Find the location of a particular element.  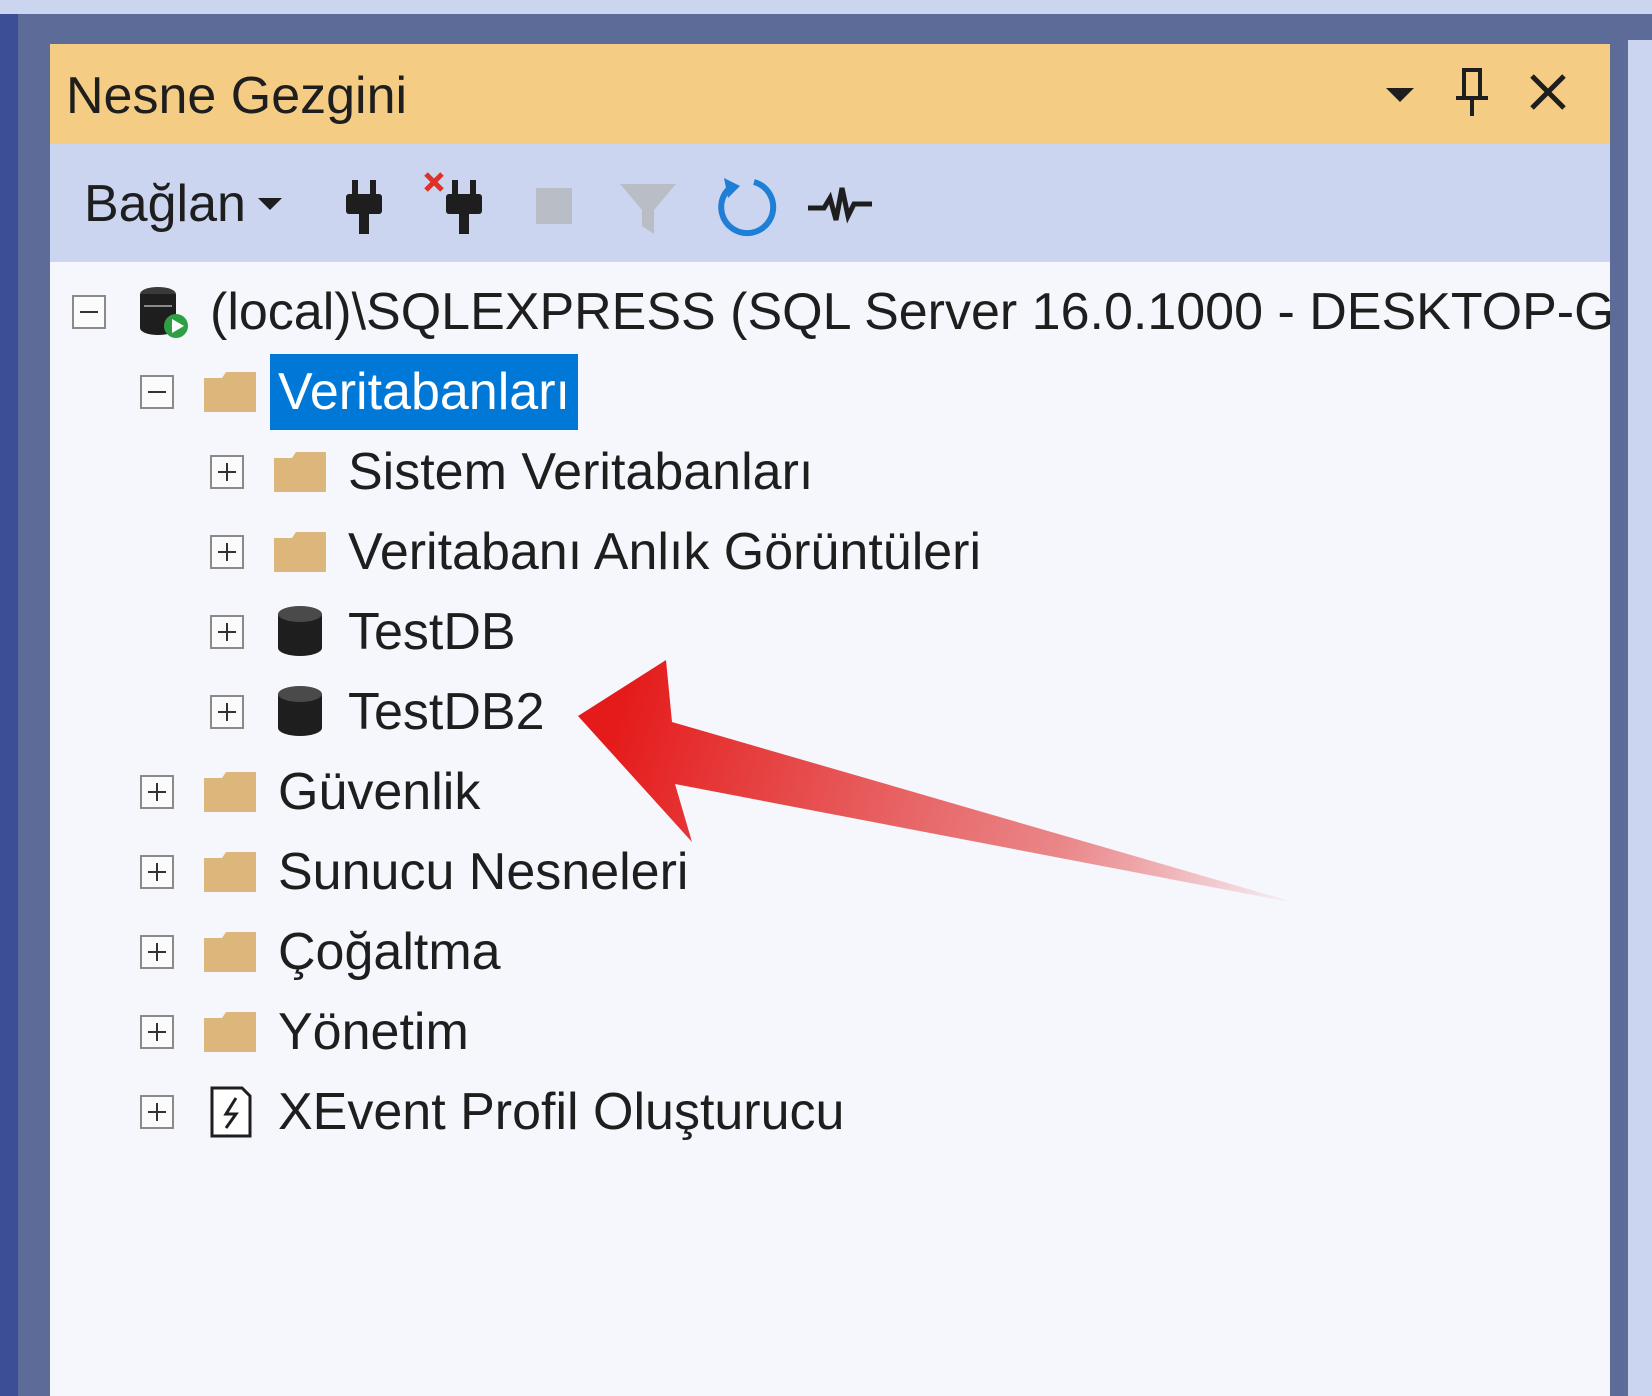

red-arrow-annotation is located at coordinates (939, 782).